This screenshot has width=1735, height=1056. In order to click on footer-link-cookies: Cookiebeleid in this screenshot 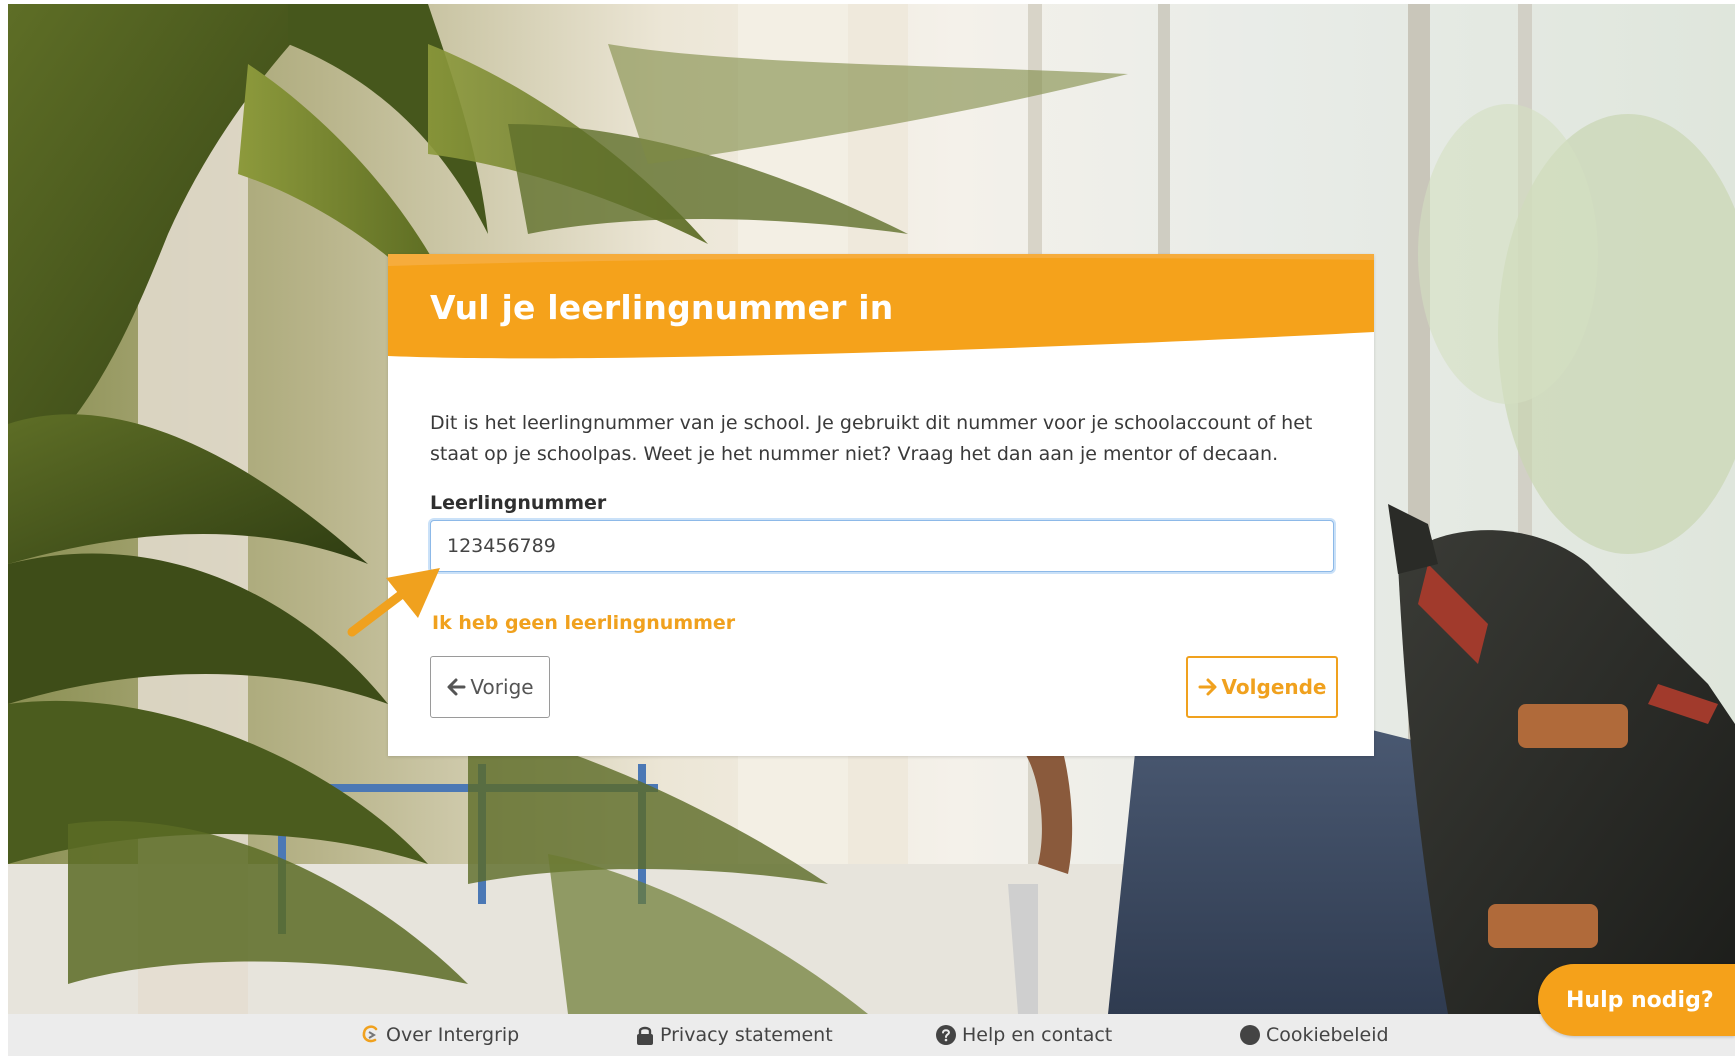, I will do `click(1314, 1035)`.